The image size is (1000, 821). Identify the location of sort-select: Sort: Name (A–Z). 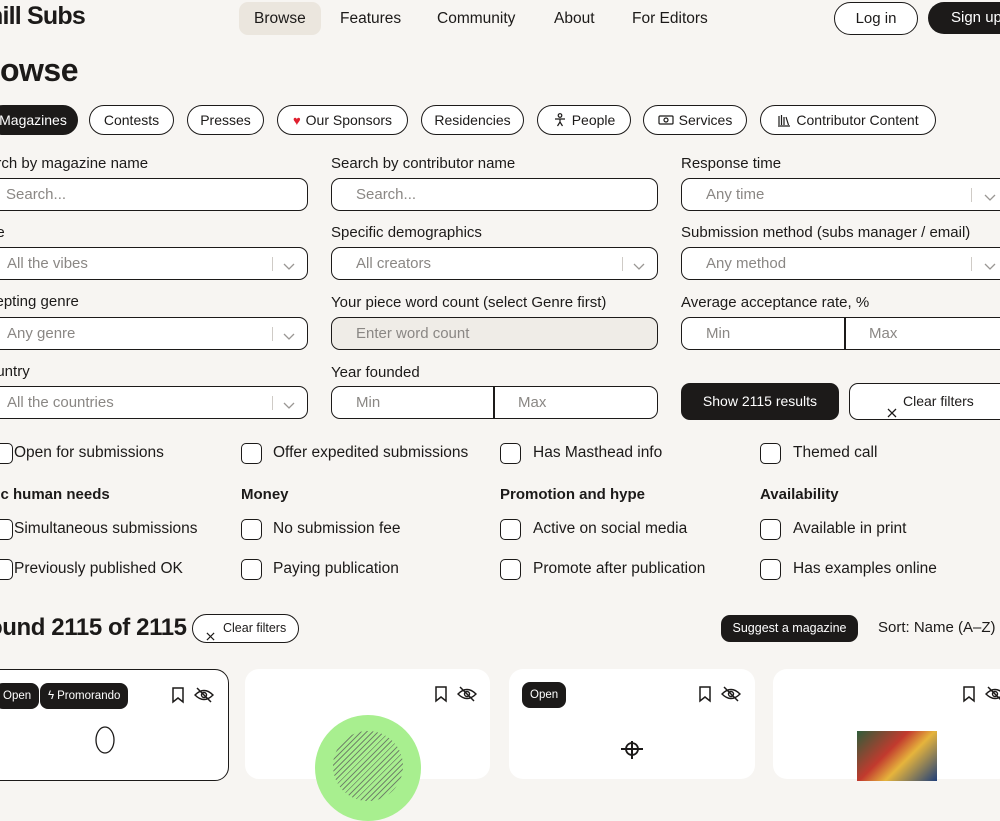
(937, 627).